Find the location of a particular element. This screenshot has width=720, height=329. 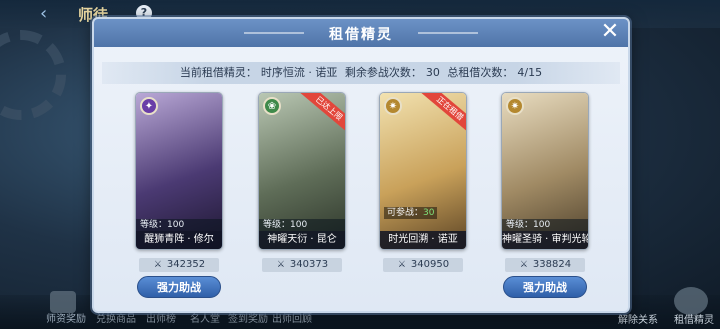

bottom-item-rewards: 师资奖励 is located at coordinates (66, 317).